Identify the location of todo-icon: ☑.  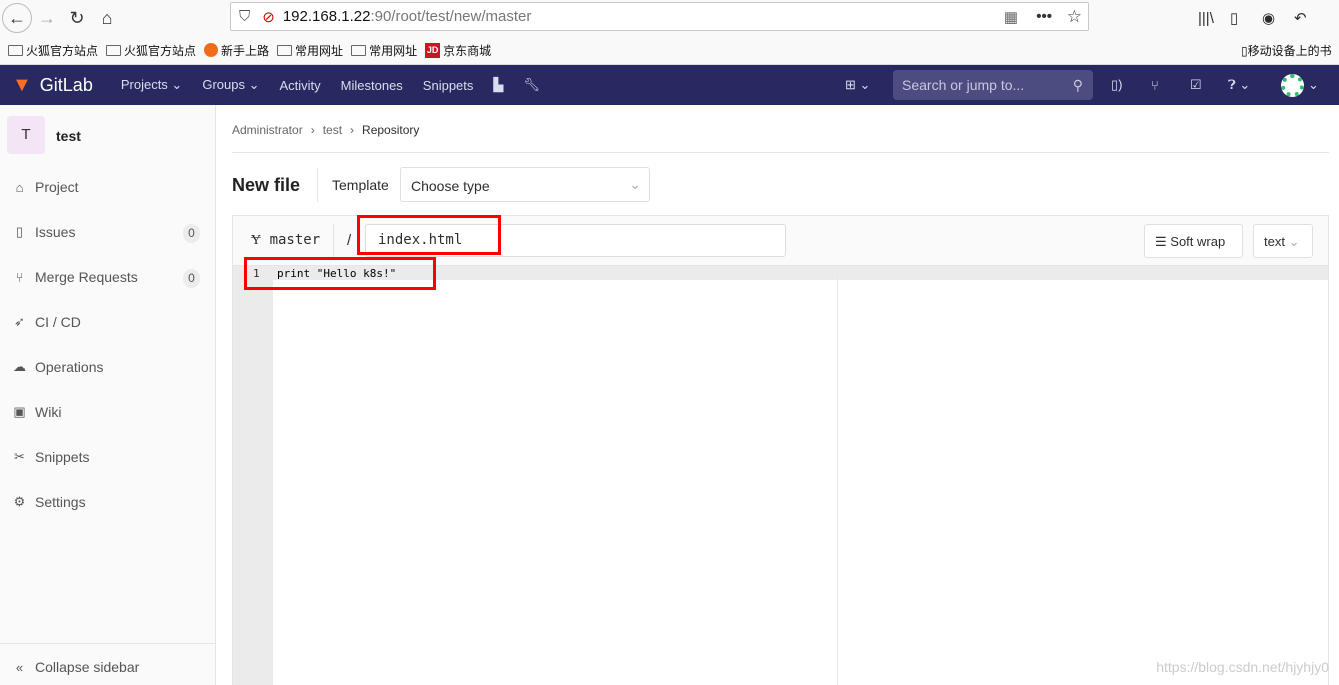
(1196, 85).